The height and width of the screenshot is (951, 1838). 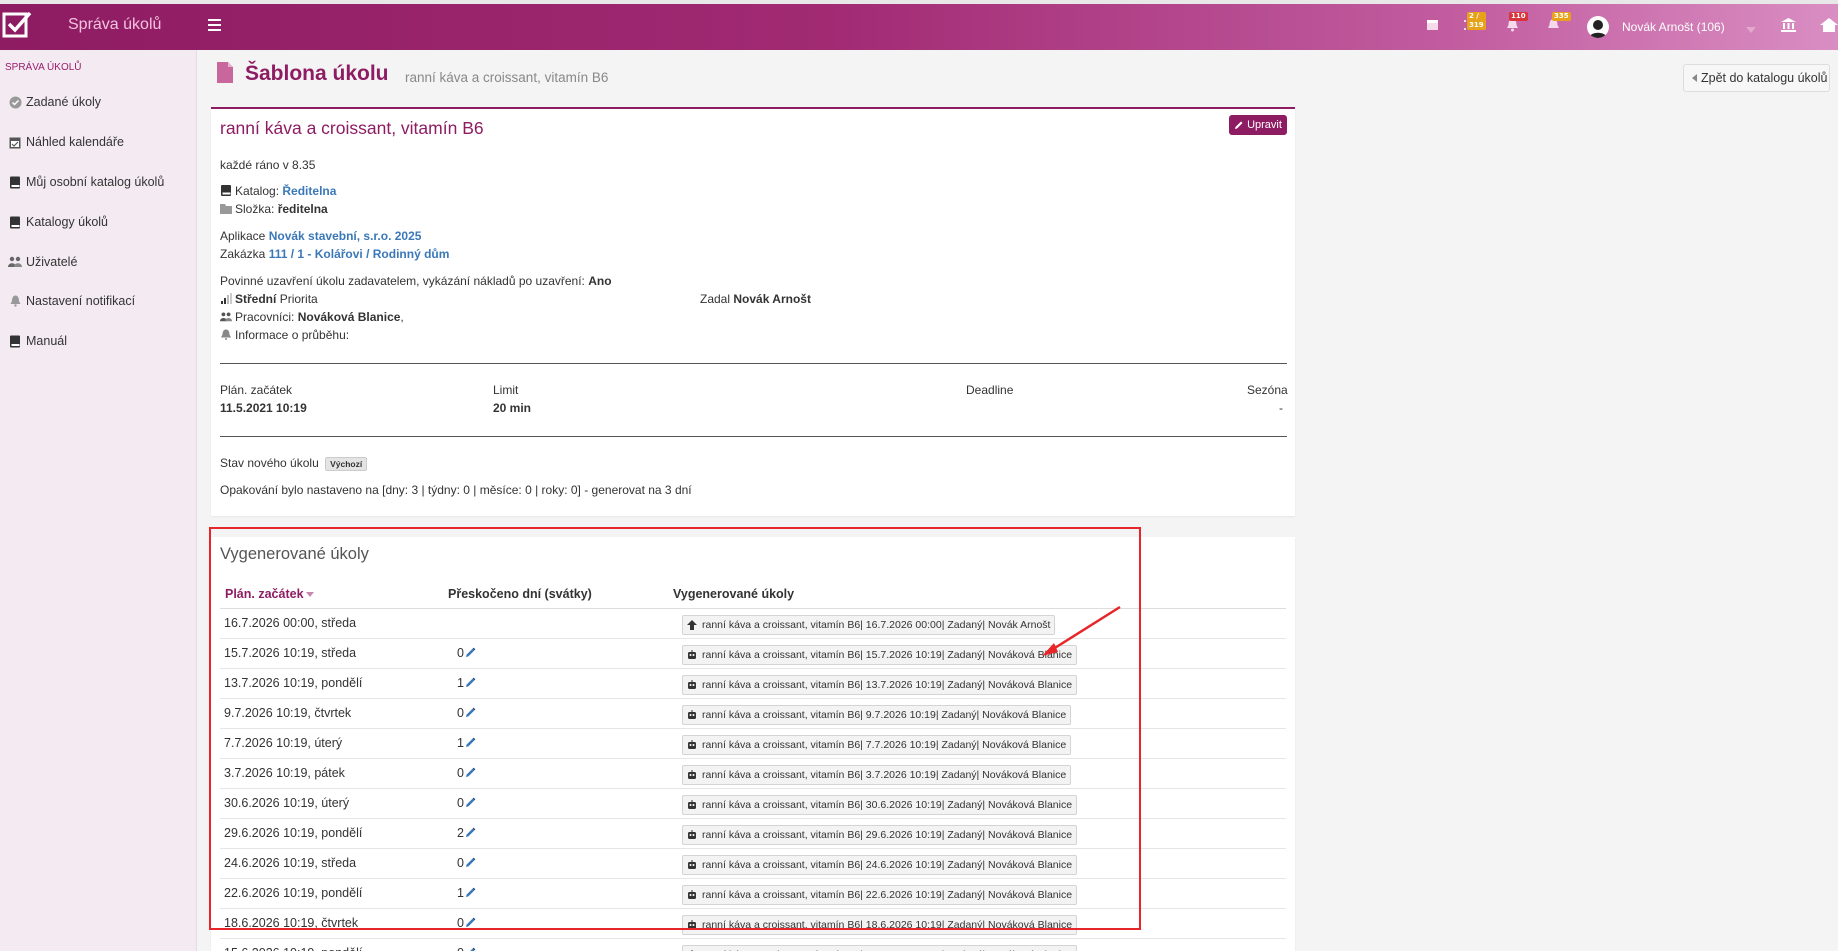 What do you see at coordinates (302, 209) in the screenshot?
I see `folder-value: ředitelna` at bounding box center [302, 209].